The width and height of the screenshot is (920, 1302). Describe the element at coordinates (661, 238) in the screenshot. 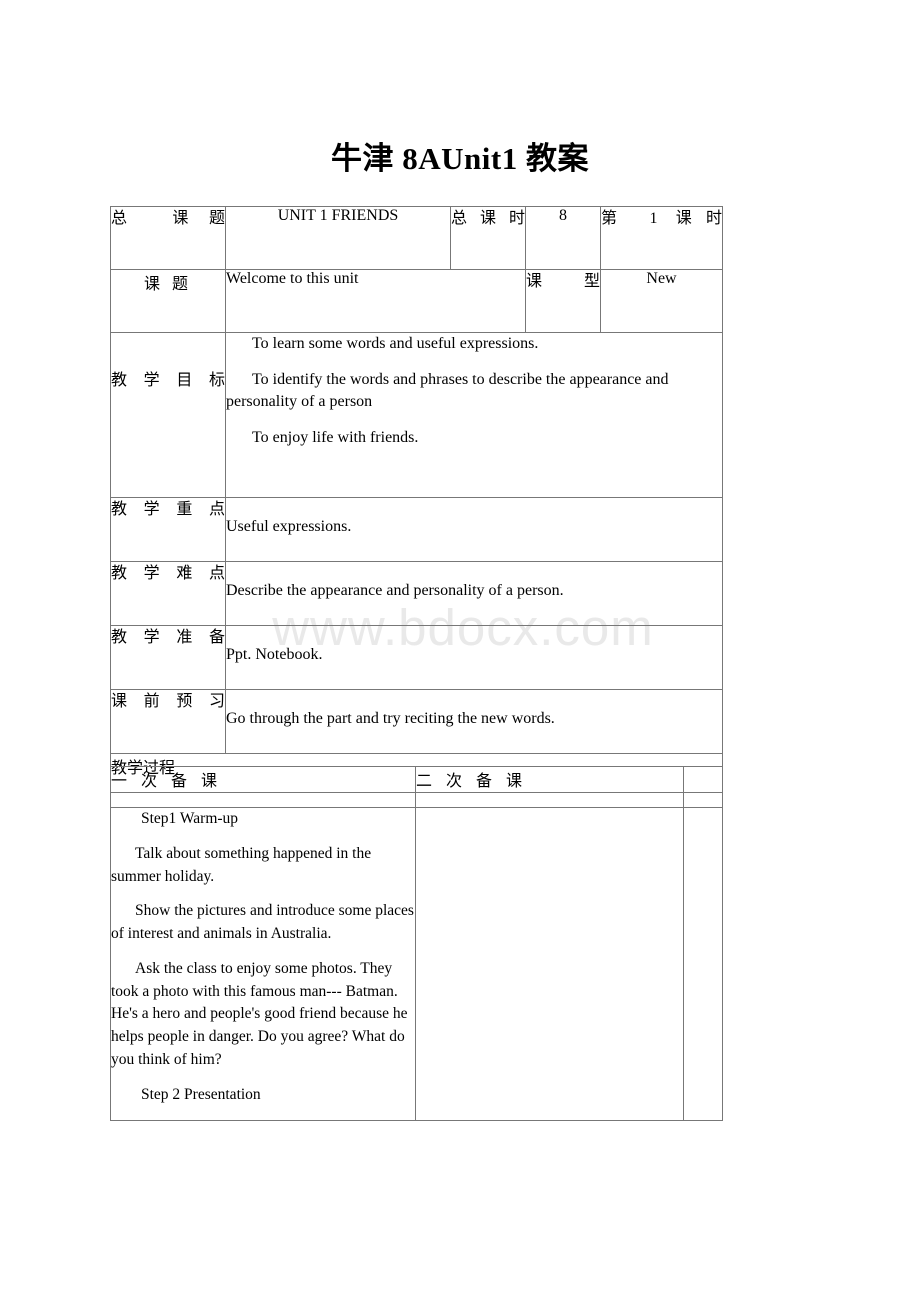

I see `label-current-period: 第 1 课时` at that location.